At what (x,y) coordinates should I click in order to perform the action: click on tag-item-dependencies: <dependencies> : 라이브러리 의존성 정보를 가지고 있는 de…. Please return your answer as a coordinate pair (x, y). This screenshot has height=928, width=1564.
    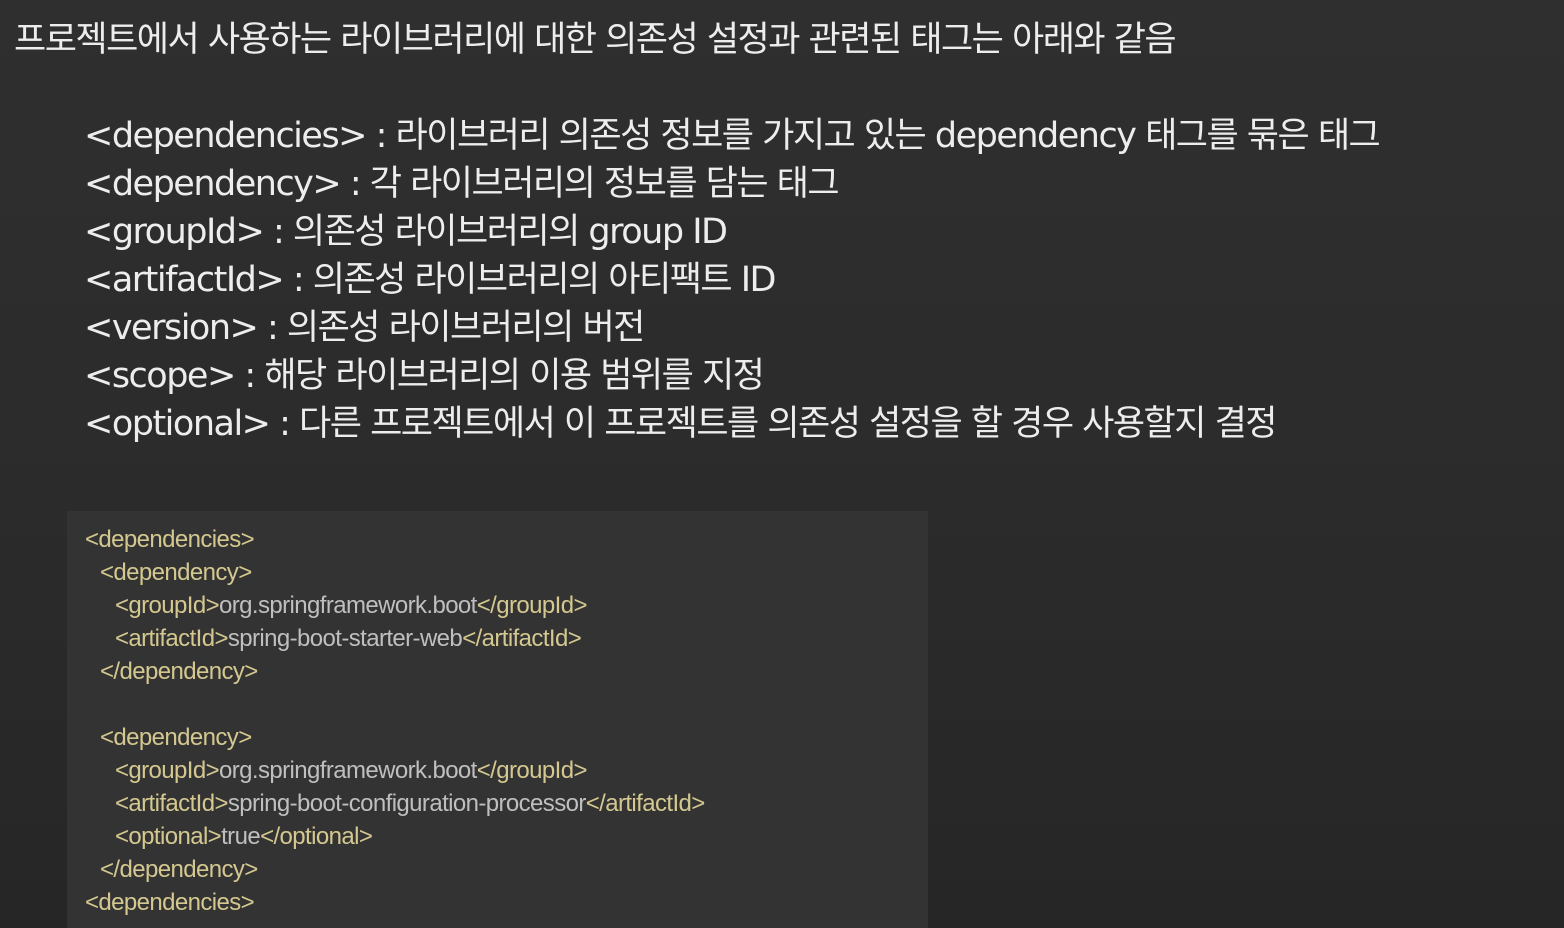
    Looking at the image, I should click on (732, 136).